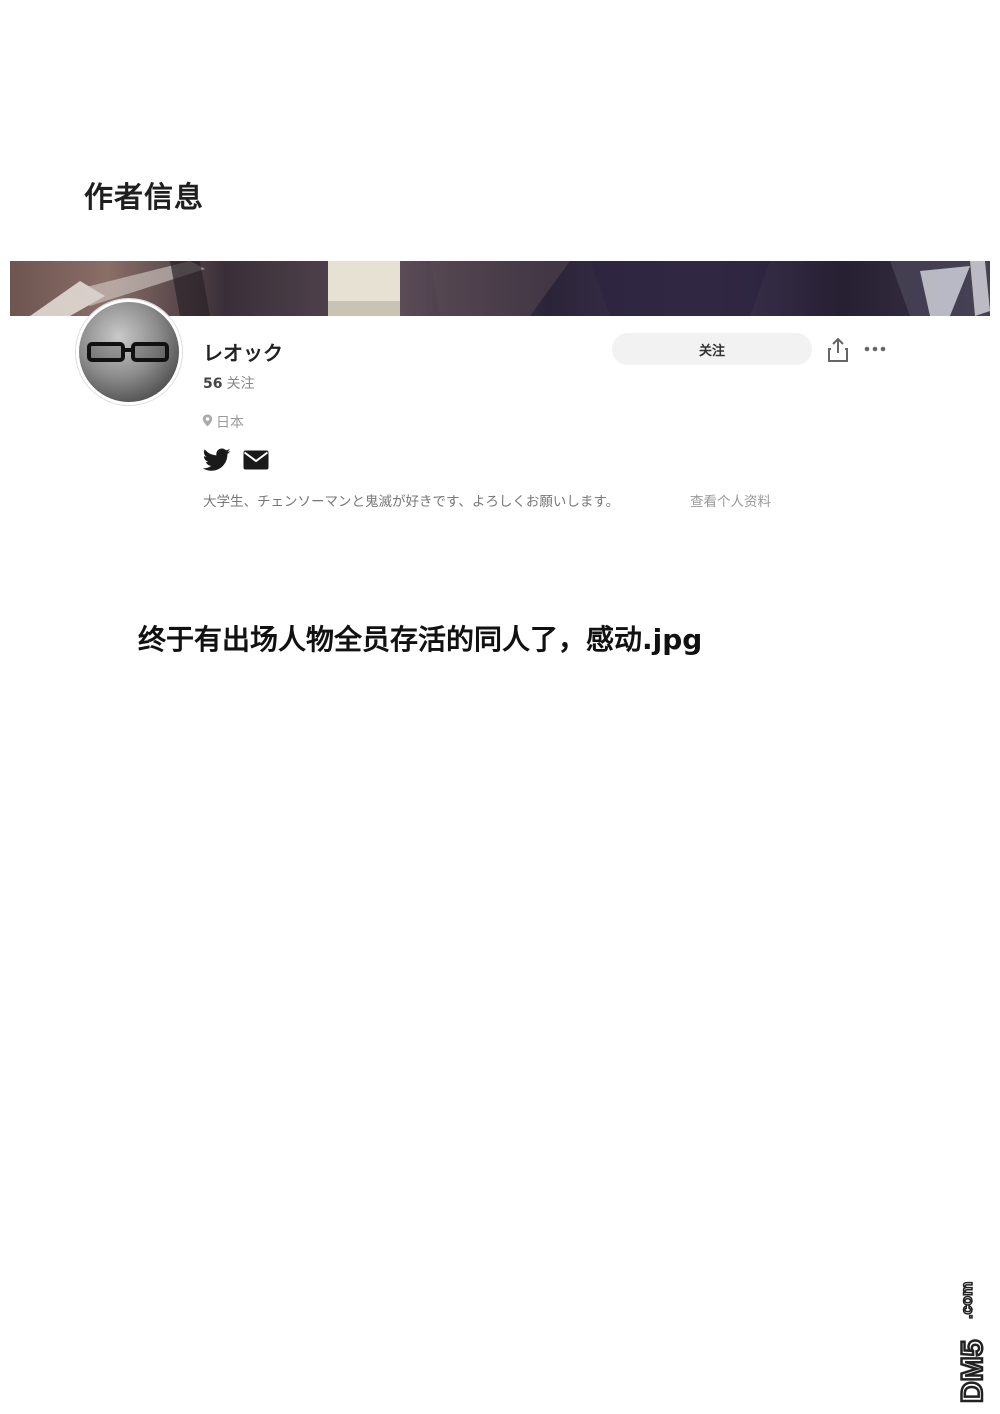  Describe the element at coordinates (217, 460) in the screenshot. I see `twitter-icon` at that location.